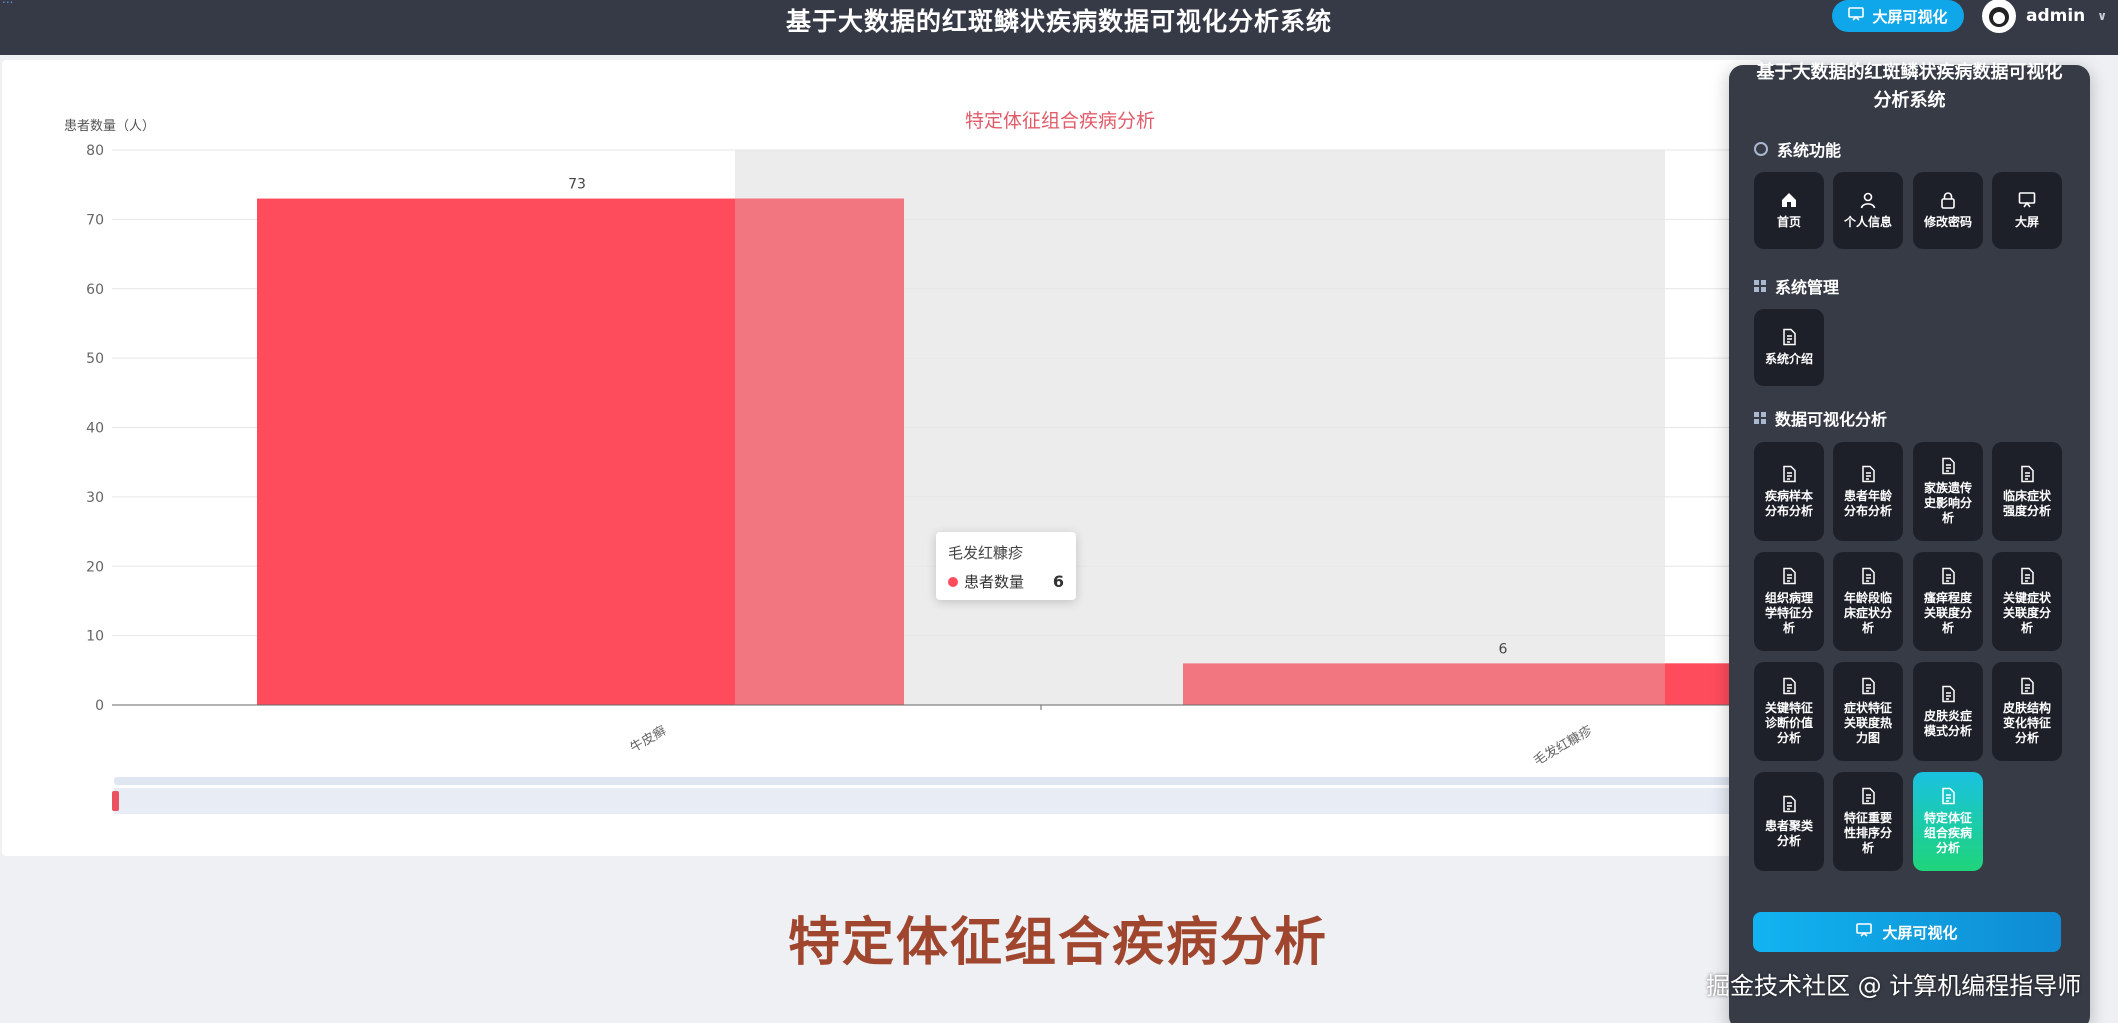 This screenshot has height=1023, width=2118. Describe the element at coordinates (1909, 86) in the screenshot. I see `panel-title: 基于大数据的红斑鳞状疾病数据可视化分析系统` at that location.